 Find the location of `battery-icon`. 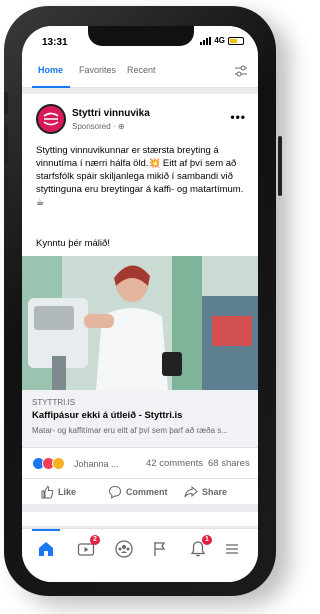

battery-icon is located at coordinates (236, 40).